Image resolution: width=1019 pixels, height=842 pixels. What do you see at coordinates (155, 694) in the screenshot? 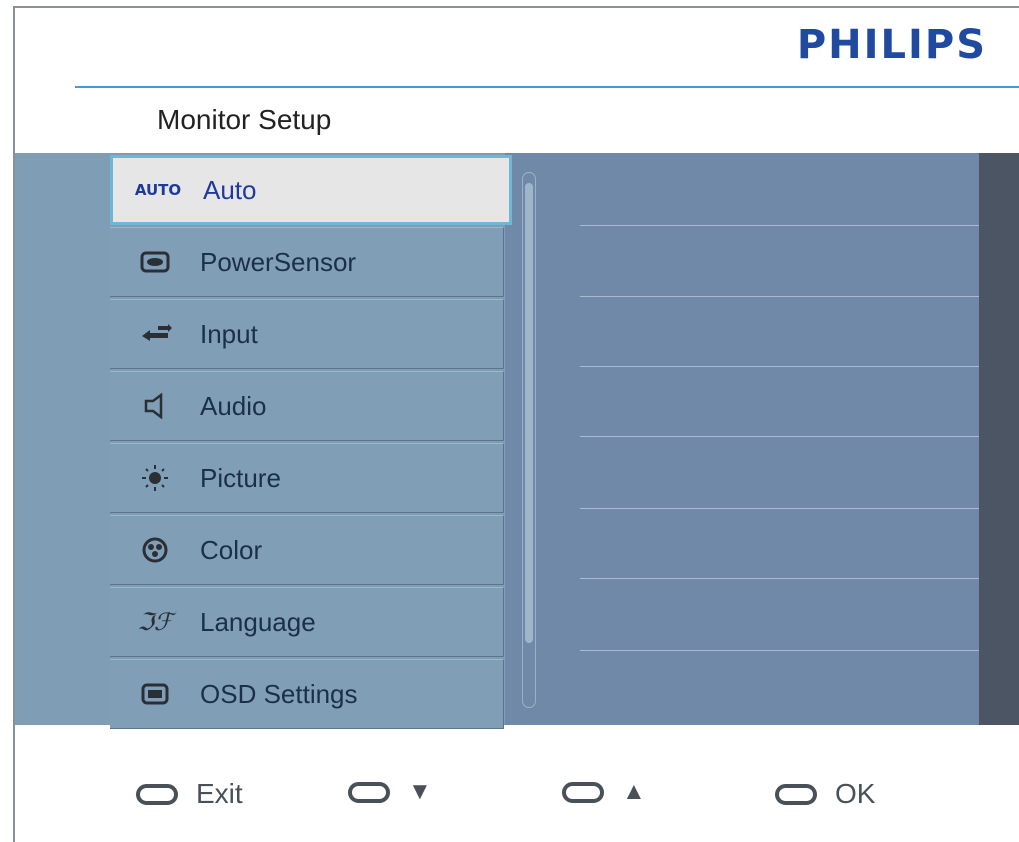
I see `osd-icon` at bounding box center [155, 694].